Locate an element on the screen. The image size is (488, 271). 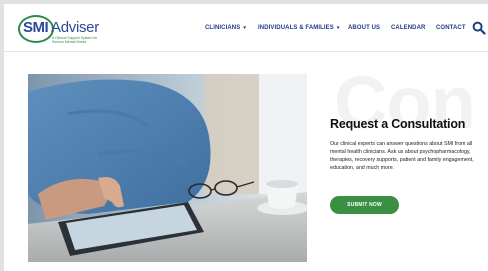
nav-item-contact: CONTACT is located at coordinates (451, 28).